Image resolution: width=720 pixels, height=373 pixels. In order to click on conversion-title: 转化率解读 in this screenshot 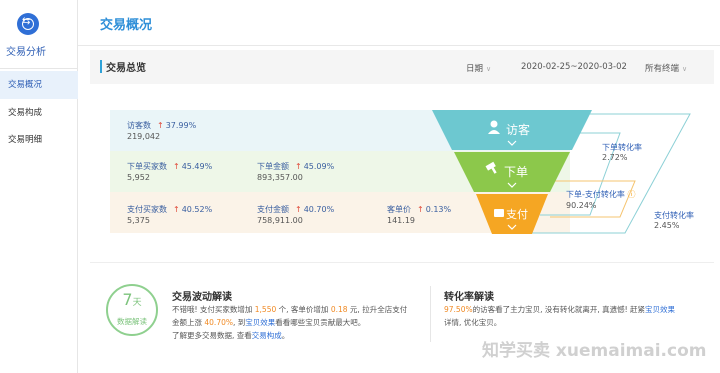, I will do `click(469, 297)`.